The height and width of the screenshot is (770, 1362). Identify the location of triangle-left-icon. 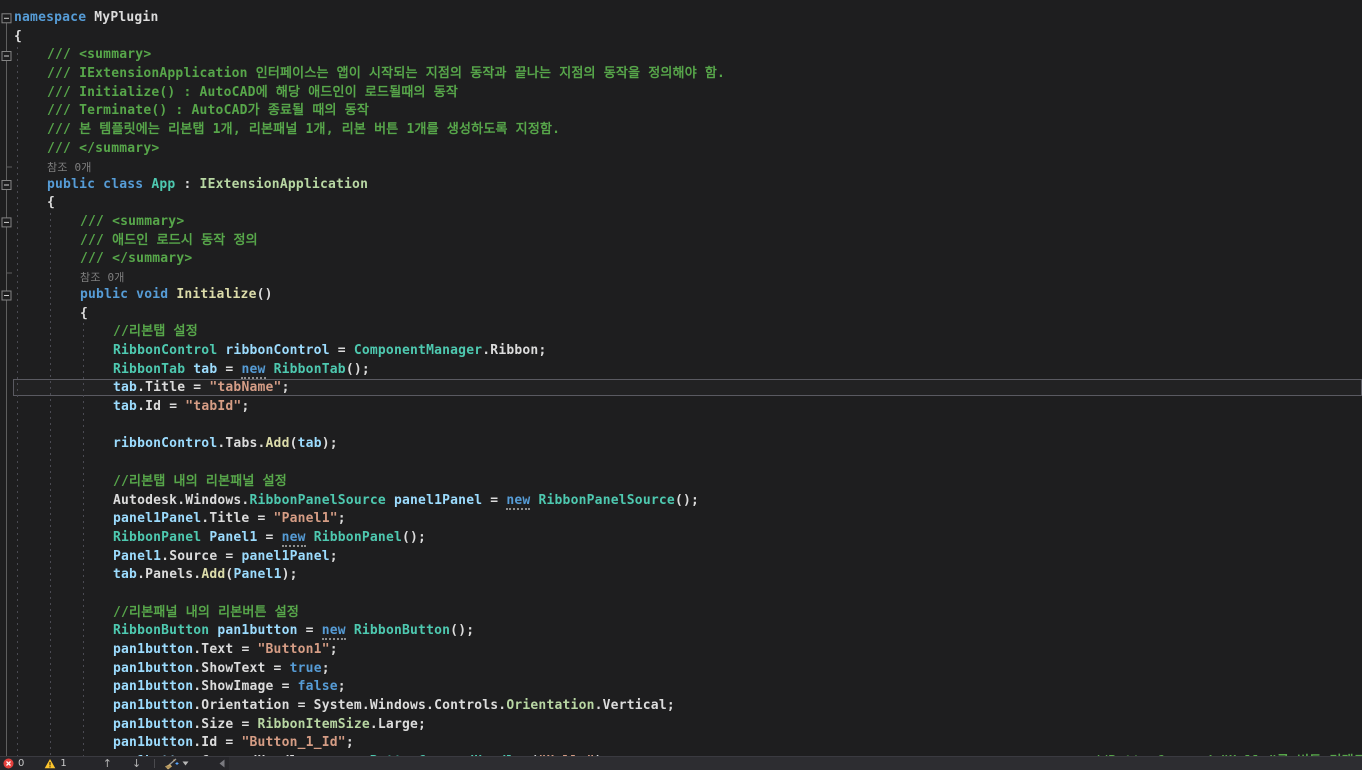
(222, 763).